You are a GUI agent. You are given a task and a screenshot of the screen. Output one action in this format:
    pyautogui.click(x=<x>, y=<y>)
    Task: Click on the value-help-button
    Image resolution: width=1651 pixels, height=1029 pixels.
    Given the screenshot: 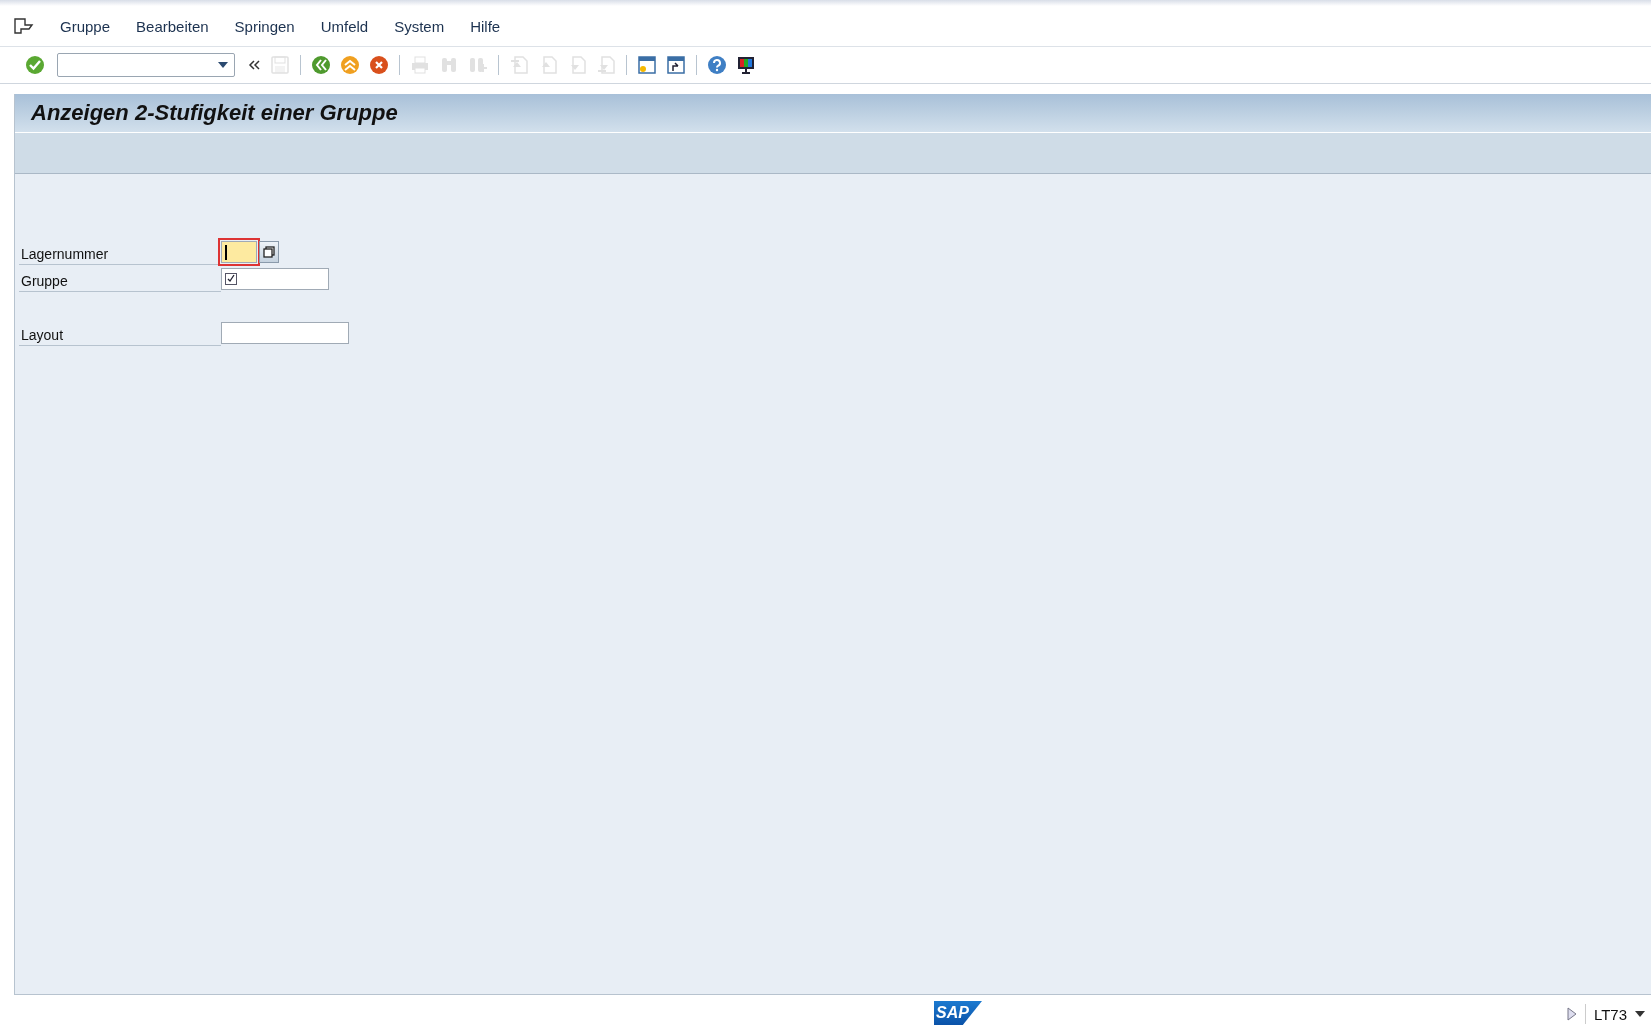 What is the action you would take?
    pyautogui.click(x=269, y=252)
    